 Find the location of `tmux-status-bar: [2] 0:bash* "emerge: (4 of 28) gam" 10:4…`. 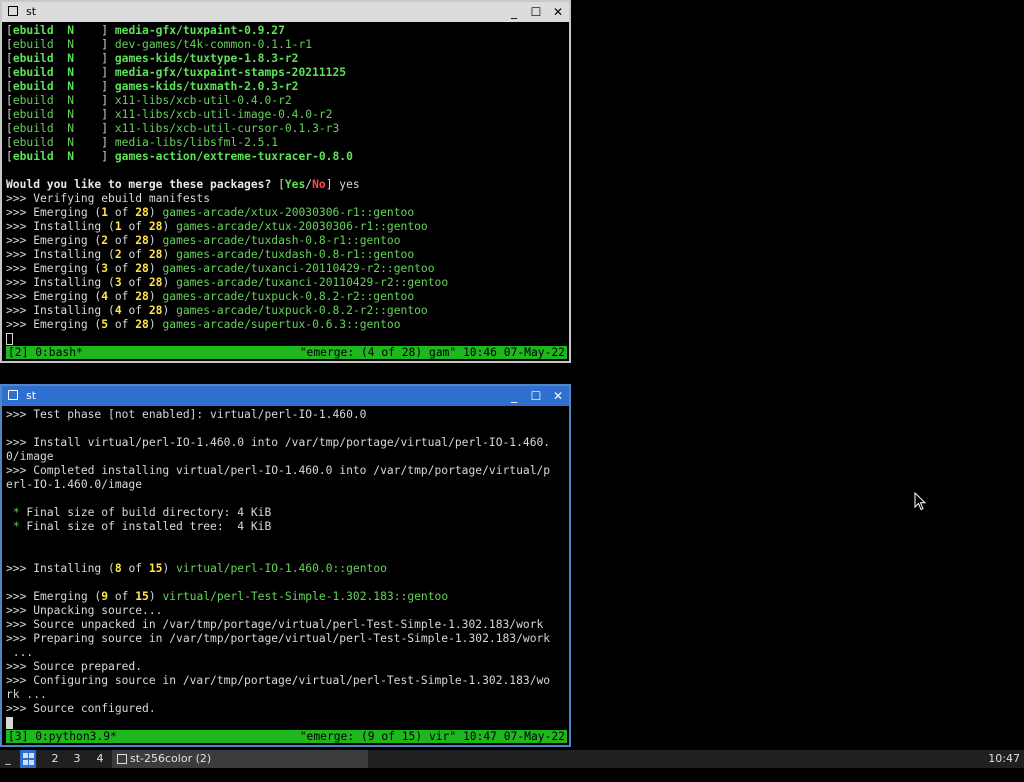

tmux-status-bar: [2] 0:bash* "emerge: (4 of 28) gam" 10:4… is located at coordinates (286, 352).